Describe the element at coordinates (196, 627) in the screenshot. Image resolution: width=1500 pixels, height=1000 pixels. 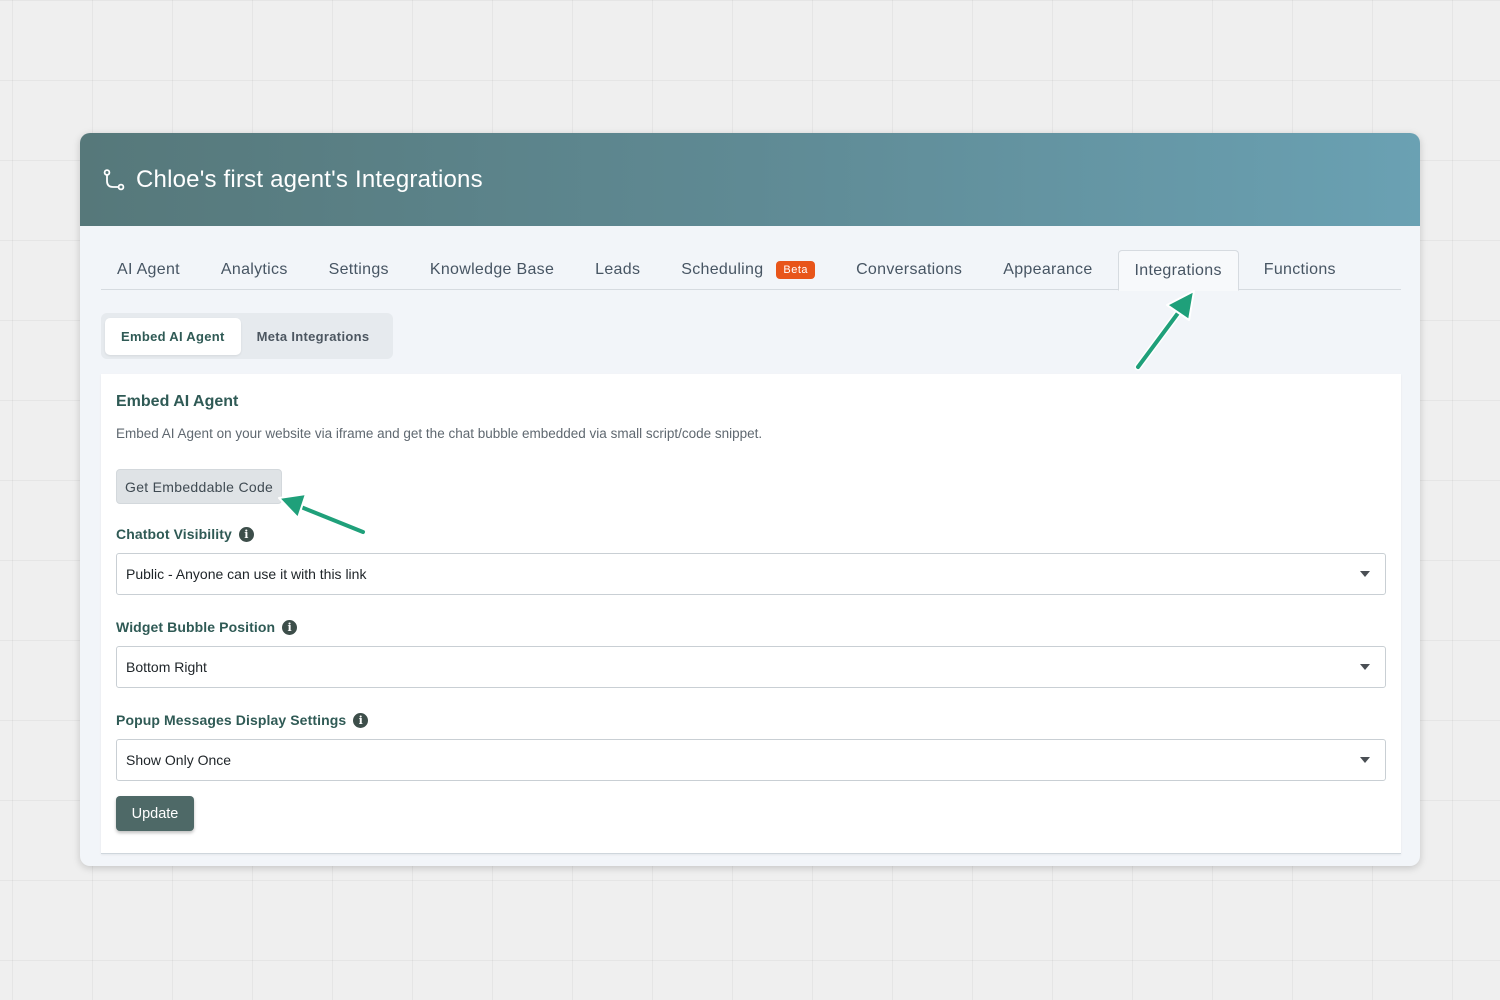
I see `field-label-text: Widget Bubble Position` at that location.